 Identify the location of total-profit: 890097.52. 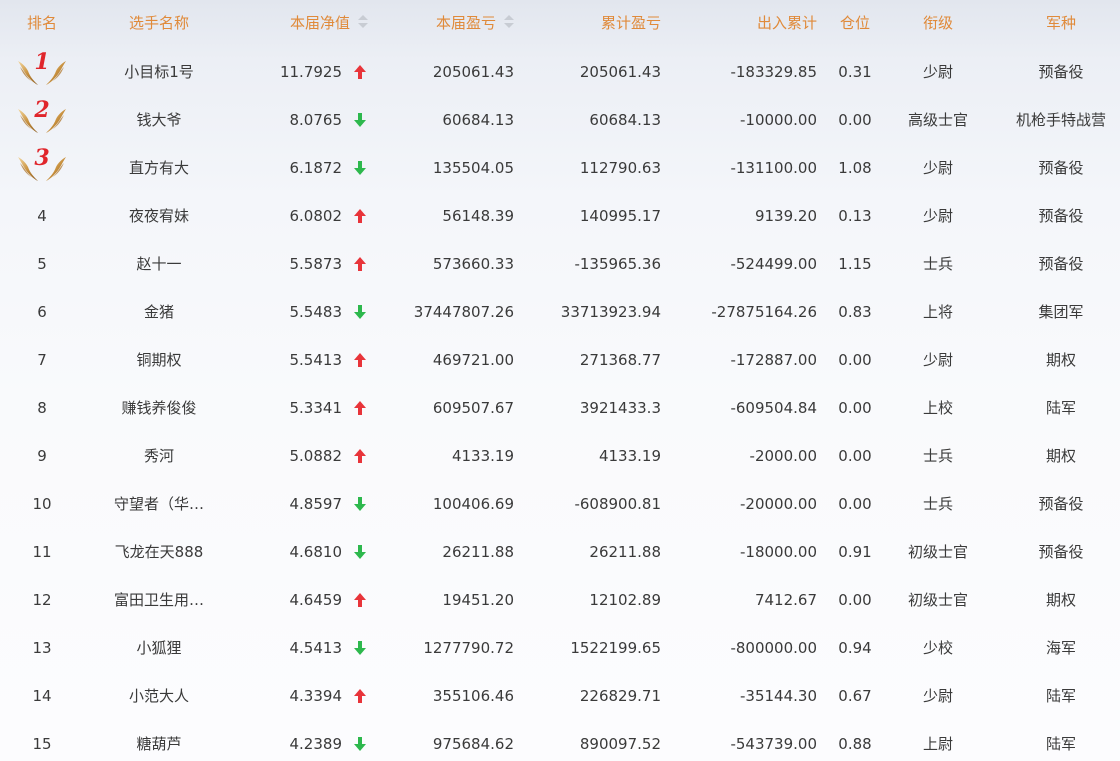
(620, 744).